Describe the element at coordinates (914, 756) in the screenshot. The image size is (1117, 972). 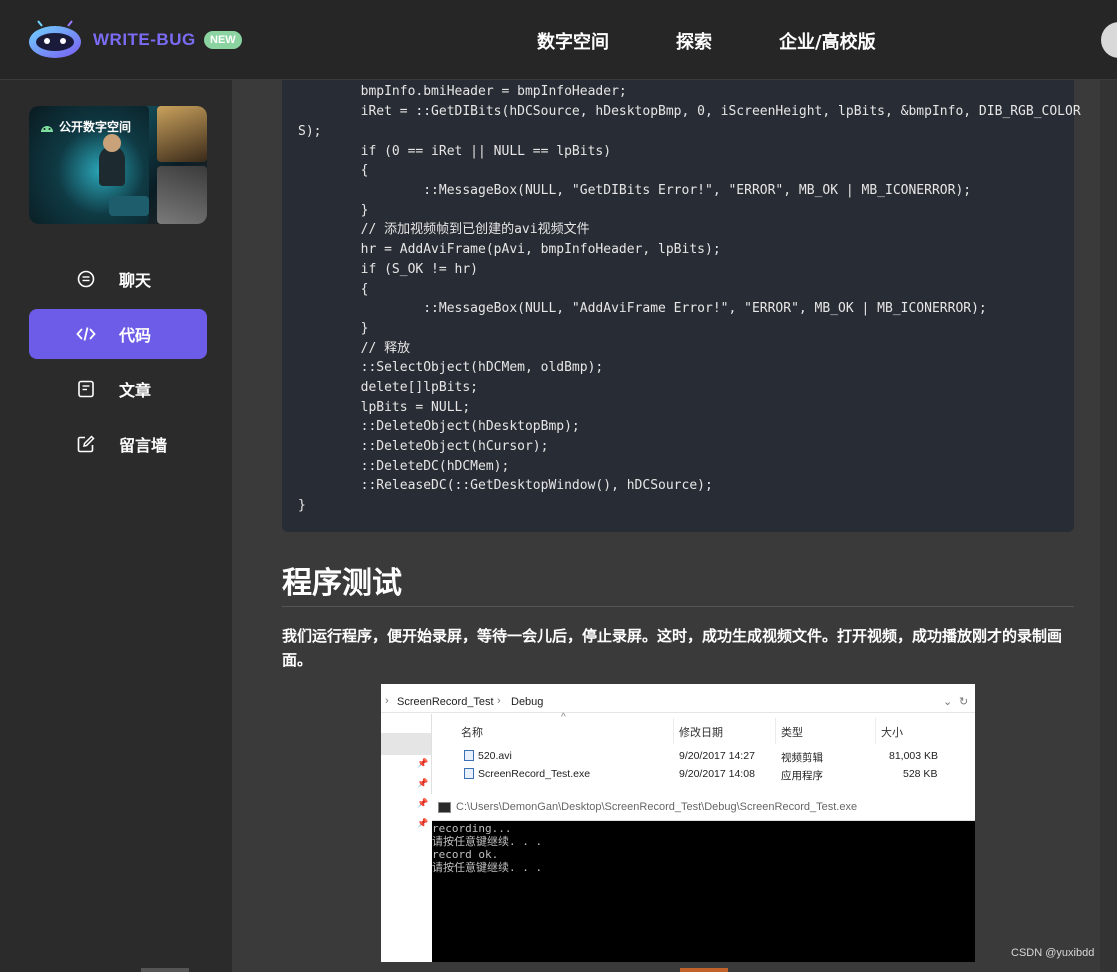
I see `file-size: 81,003 KB` at that location.